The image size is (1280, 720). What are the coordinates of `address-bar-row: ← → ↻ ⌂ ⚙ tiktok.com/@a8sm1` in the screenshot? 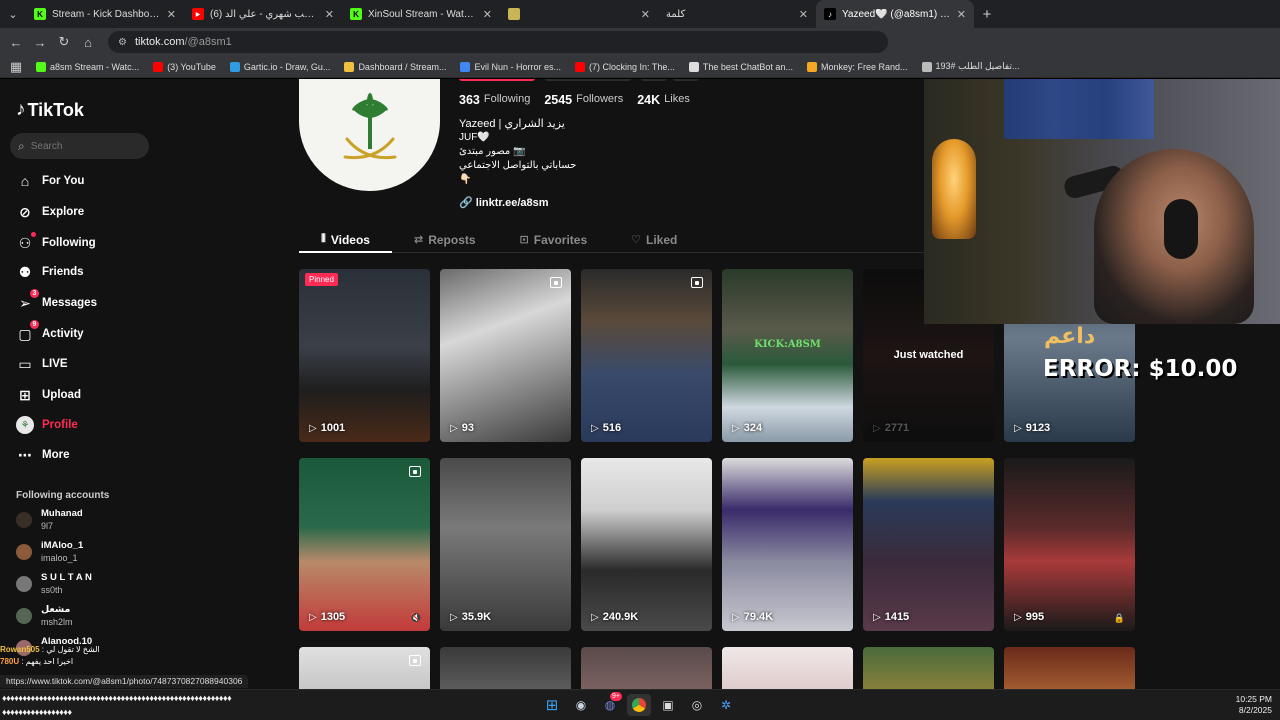 It's located at (640, 42).